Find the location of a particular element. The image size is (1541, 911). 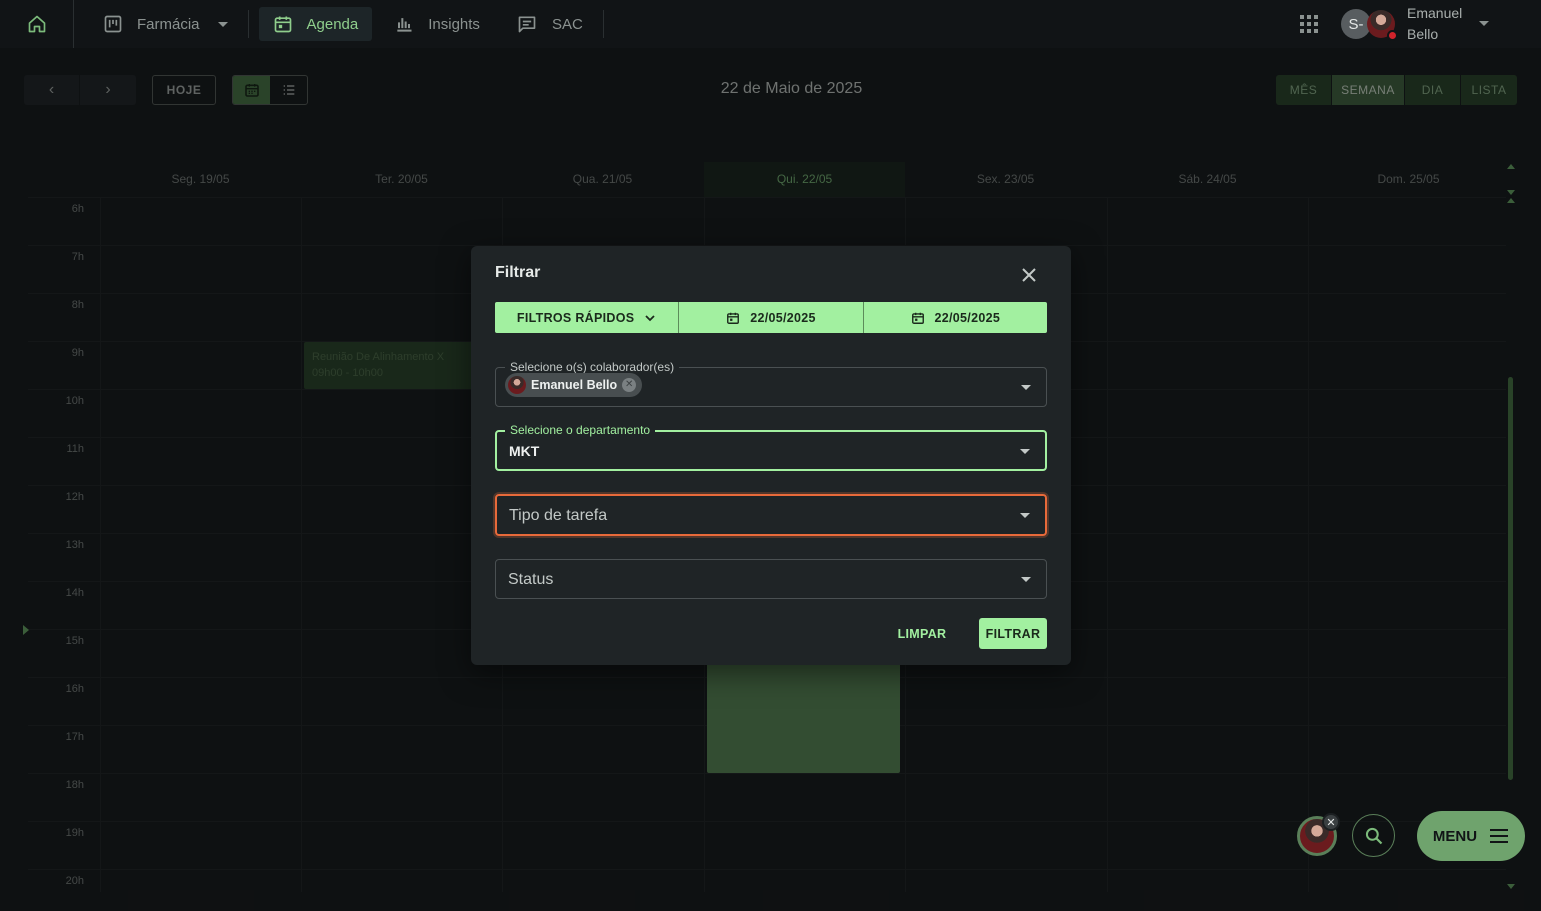

start-date-button: 22/05/2025 is located at coordinates (771, 317).